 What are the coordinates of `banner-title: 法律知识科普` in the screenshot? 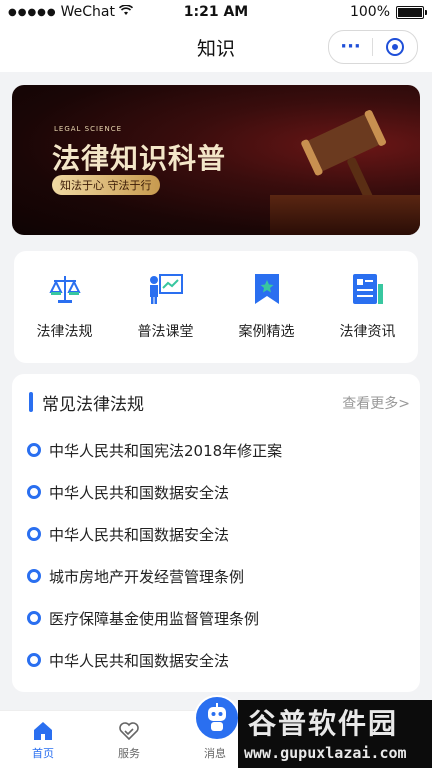 It's located at (139, 158).